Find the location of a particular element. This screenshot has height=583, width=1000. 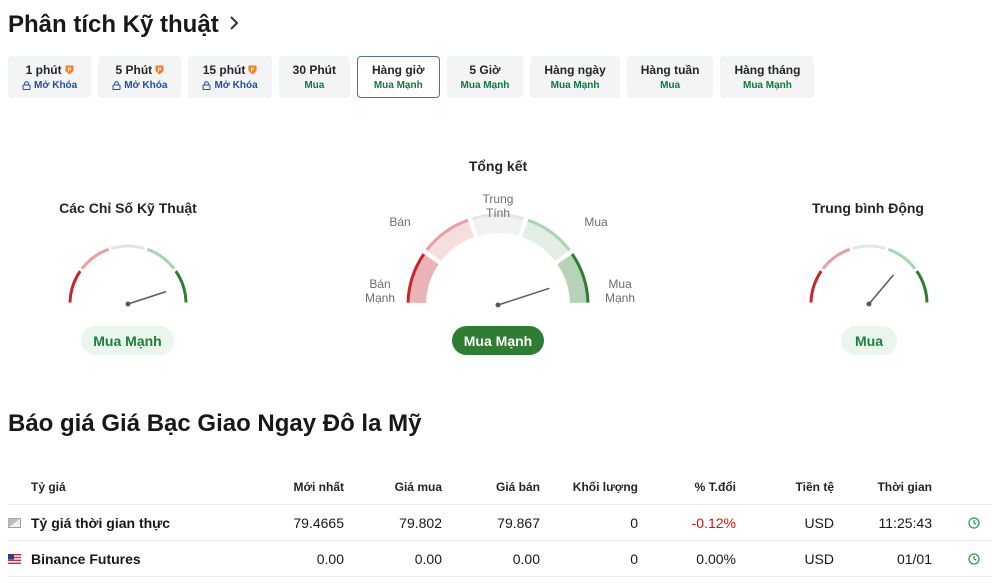

summary-result-badge: Mua Mạnh is located at coordinates (498, 340).